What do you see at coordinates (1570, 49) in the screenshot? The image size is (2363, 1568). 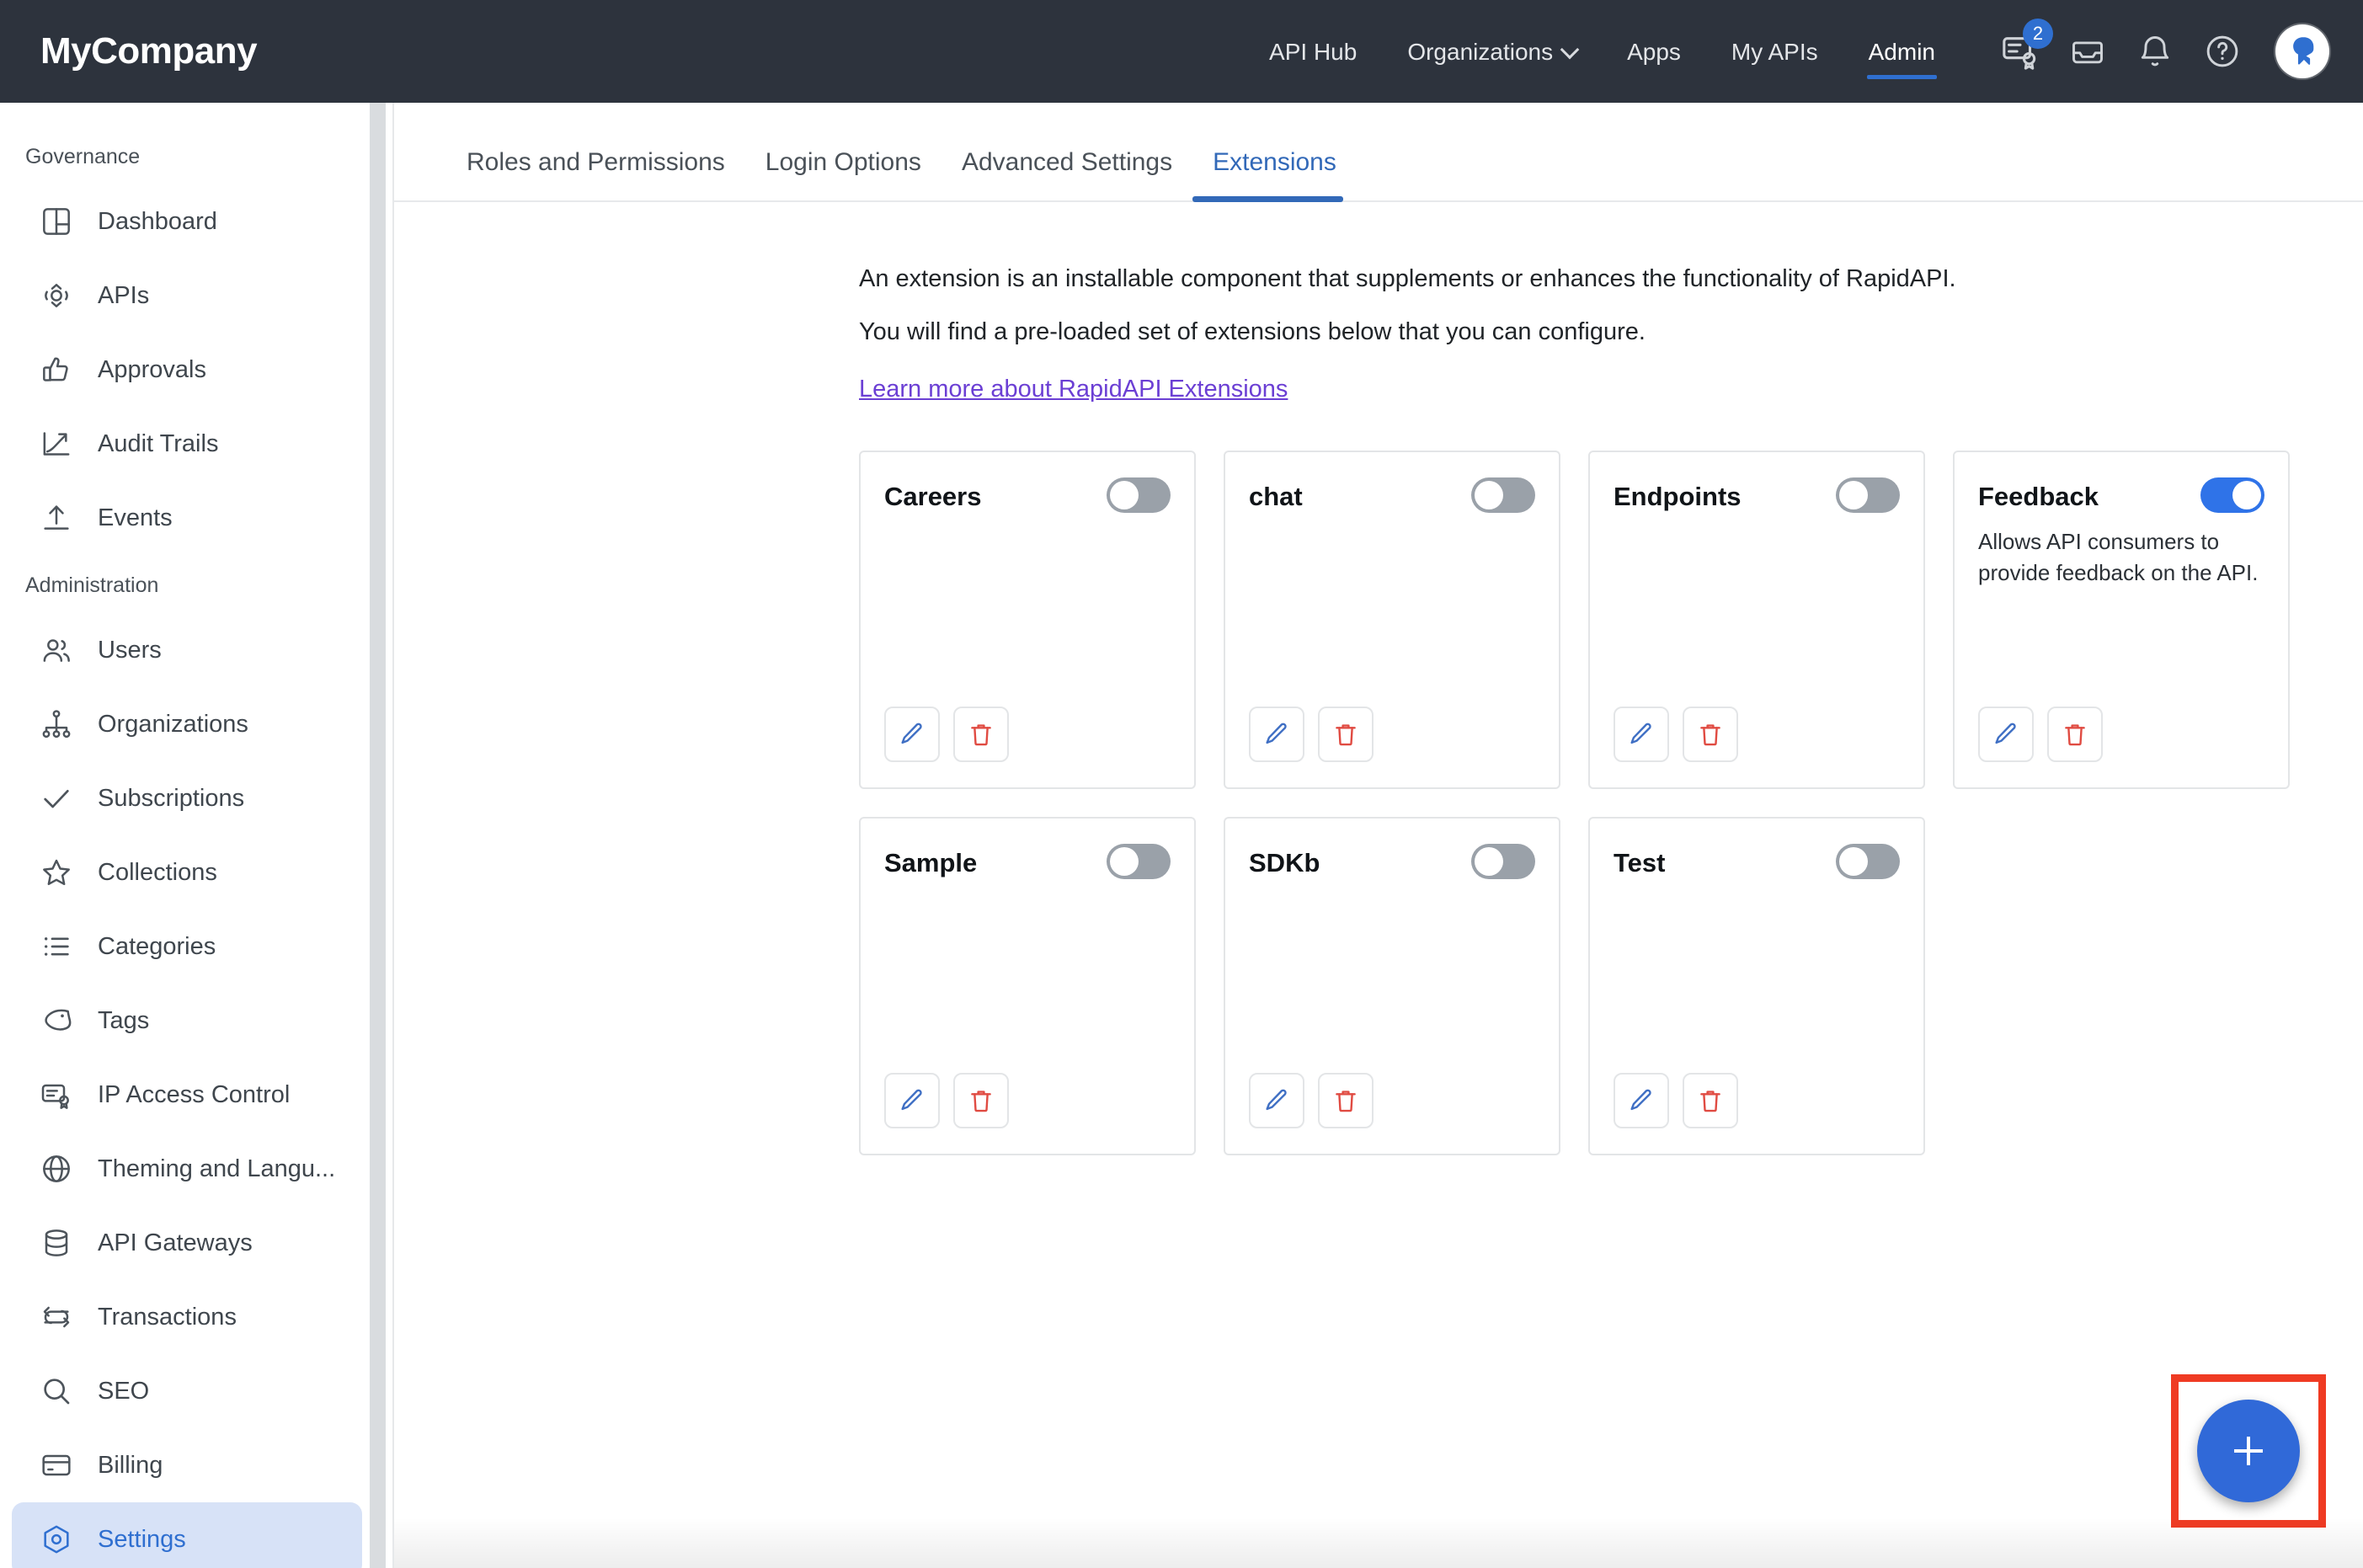 I see `chevron-down-icon` at bounding box center [1570, 49].